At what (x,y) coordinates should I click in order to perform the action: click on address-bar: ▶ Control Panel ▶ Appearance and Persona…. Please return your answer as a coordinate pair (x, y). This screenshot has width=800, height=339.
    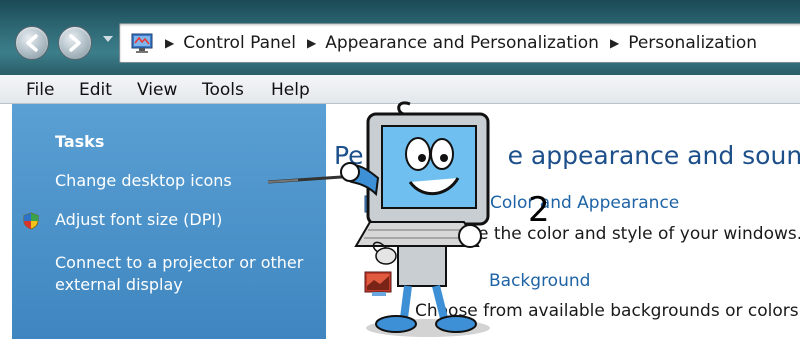
    Looking at the image, I should click on (459, 43).